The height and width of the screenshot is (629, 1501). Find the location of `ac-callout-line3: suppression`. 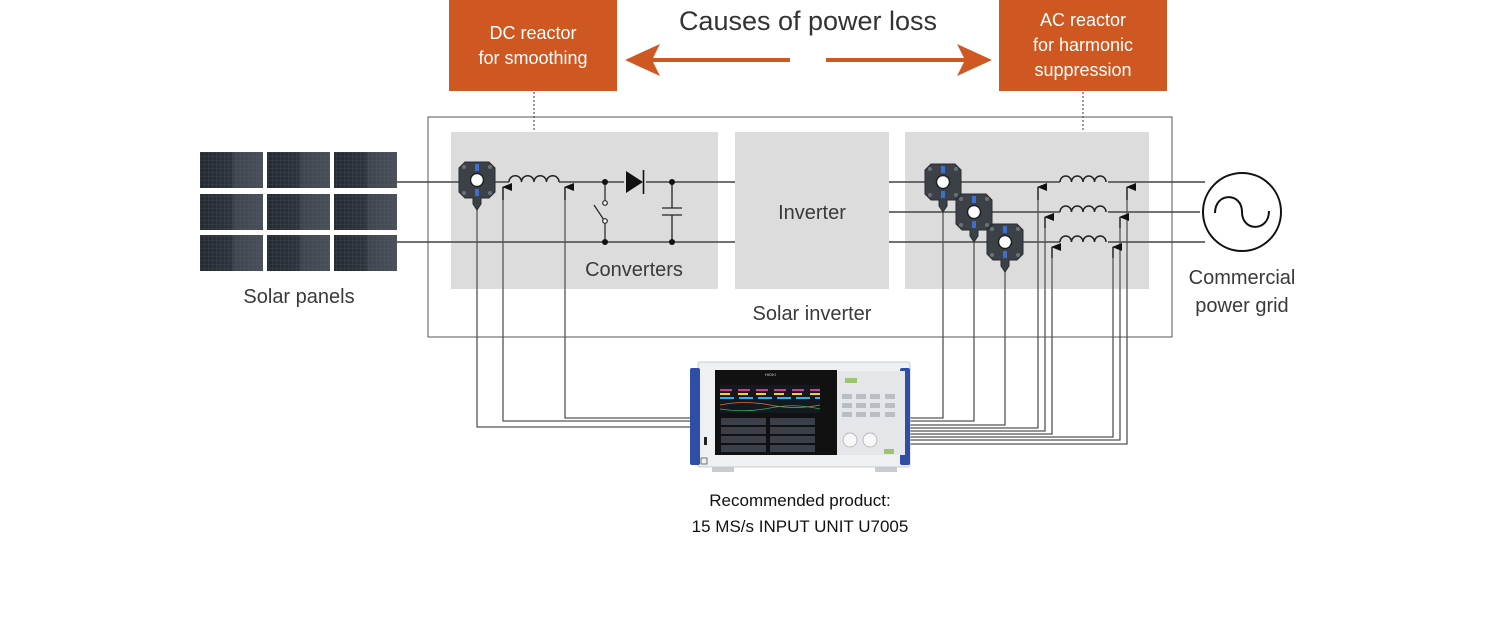

ac-callout-line3: suppression is located at coordinates (1083, 70).